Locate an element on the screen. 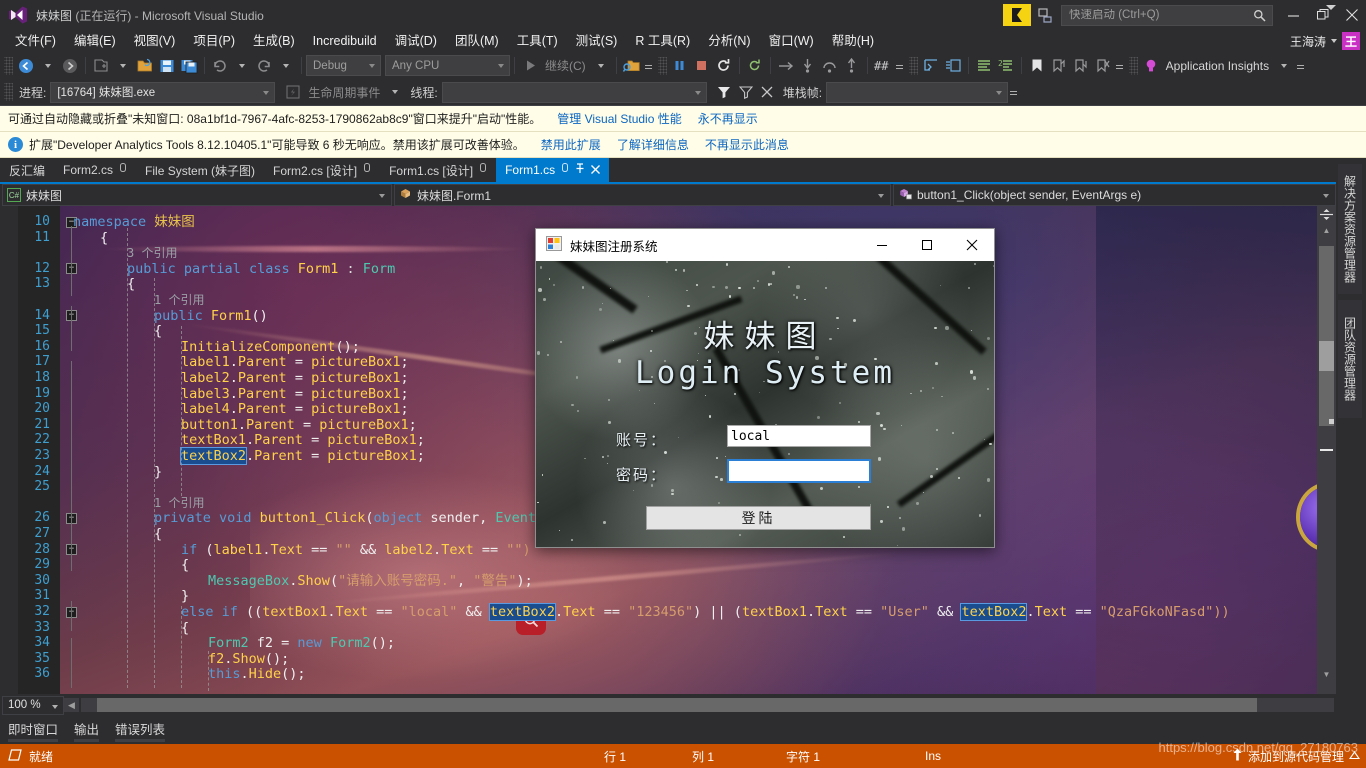 The image size is (1366, 768). unpin-icon is located at coordinates (580, 170).